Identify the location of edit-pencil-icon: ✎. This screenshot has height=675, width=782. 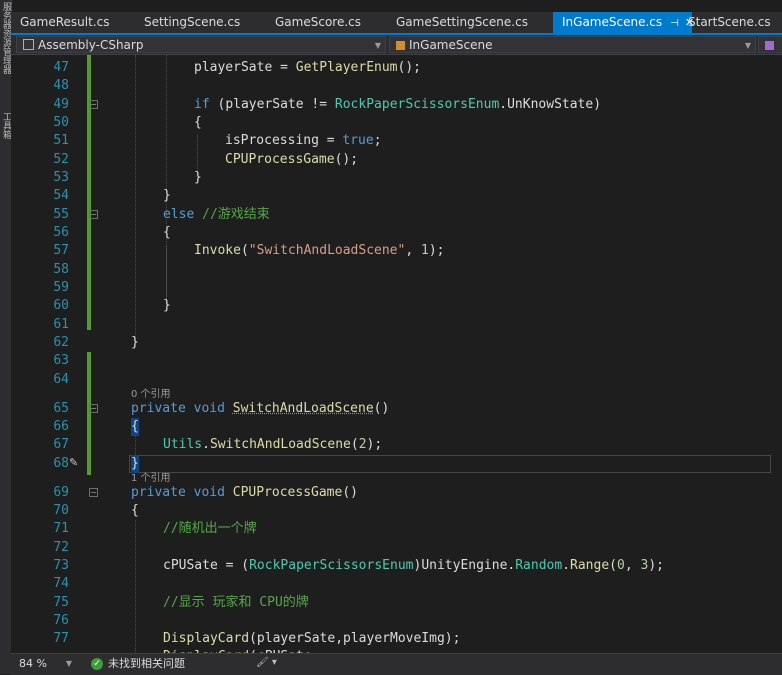
(74, 462).